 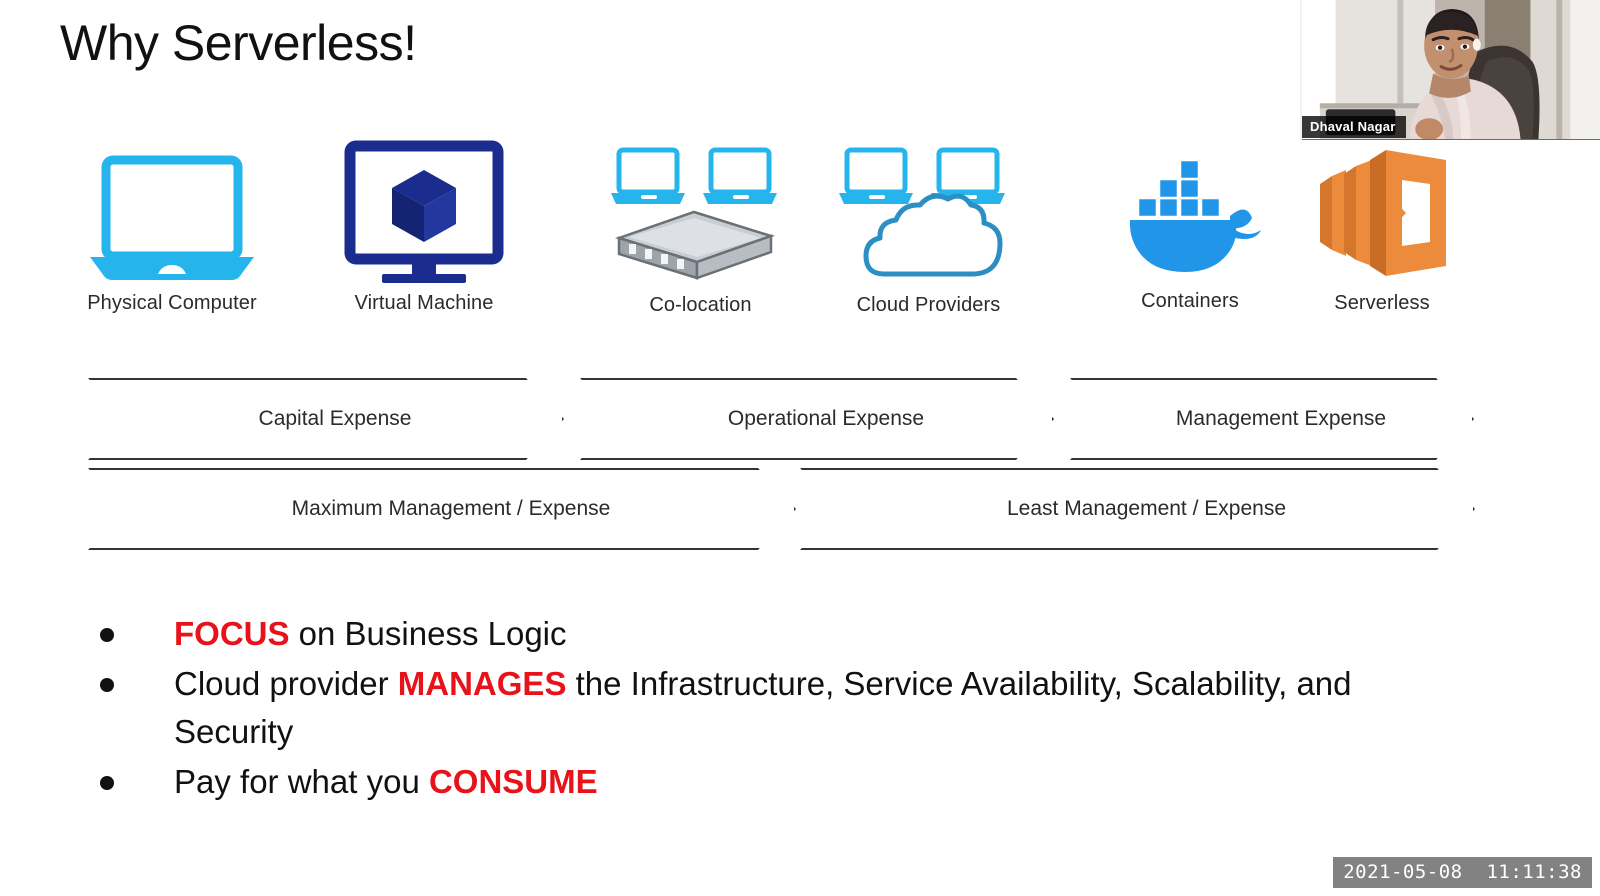 What do you see at coordinates (1450, 70) in the screenshot?
I see `webcam-video-overlay: Dhaval Nagar` at bounding box center [1450, 70].